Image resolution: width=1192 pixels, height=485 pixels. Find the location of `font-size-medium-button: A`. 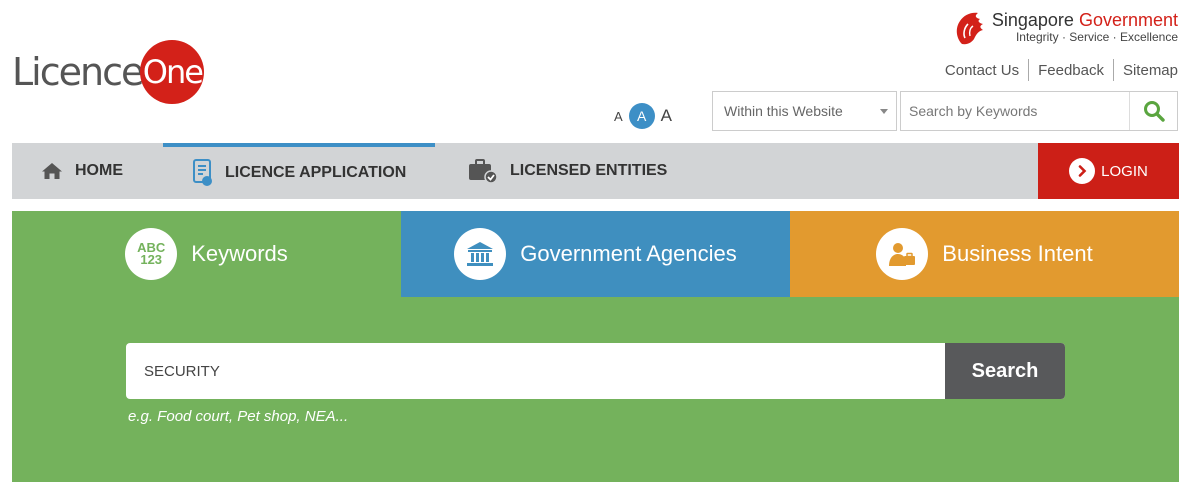

font-size-medium-button: A is located at coordinates (641, 116).